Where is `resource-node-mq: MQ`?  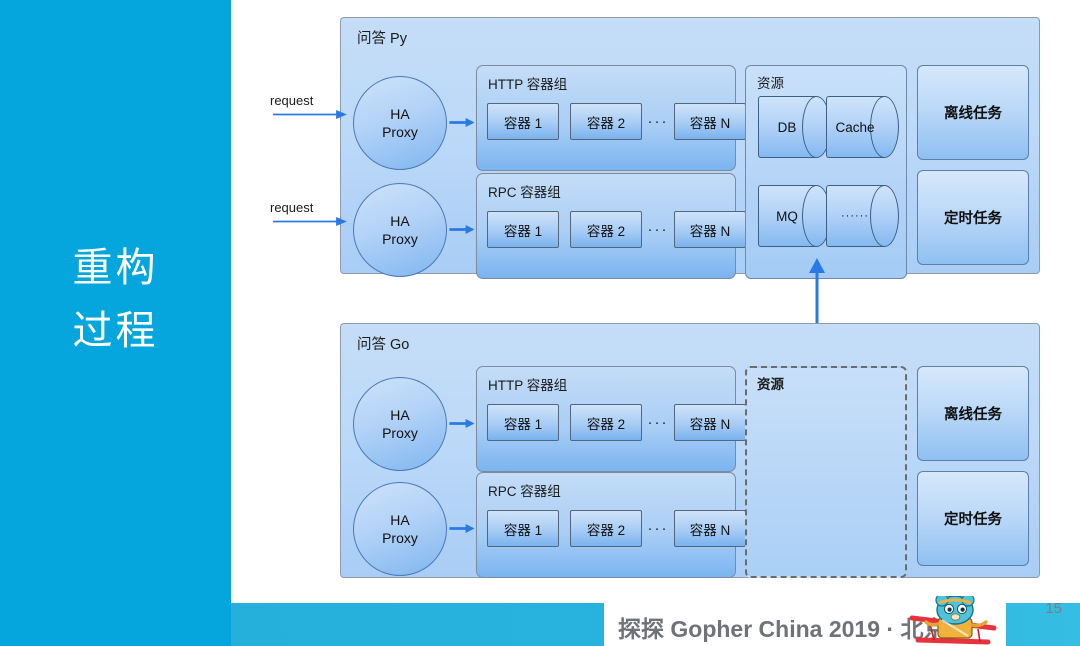 resource-node-mq: MQ is located at coordinates (795, 216).